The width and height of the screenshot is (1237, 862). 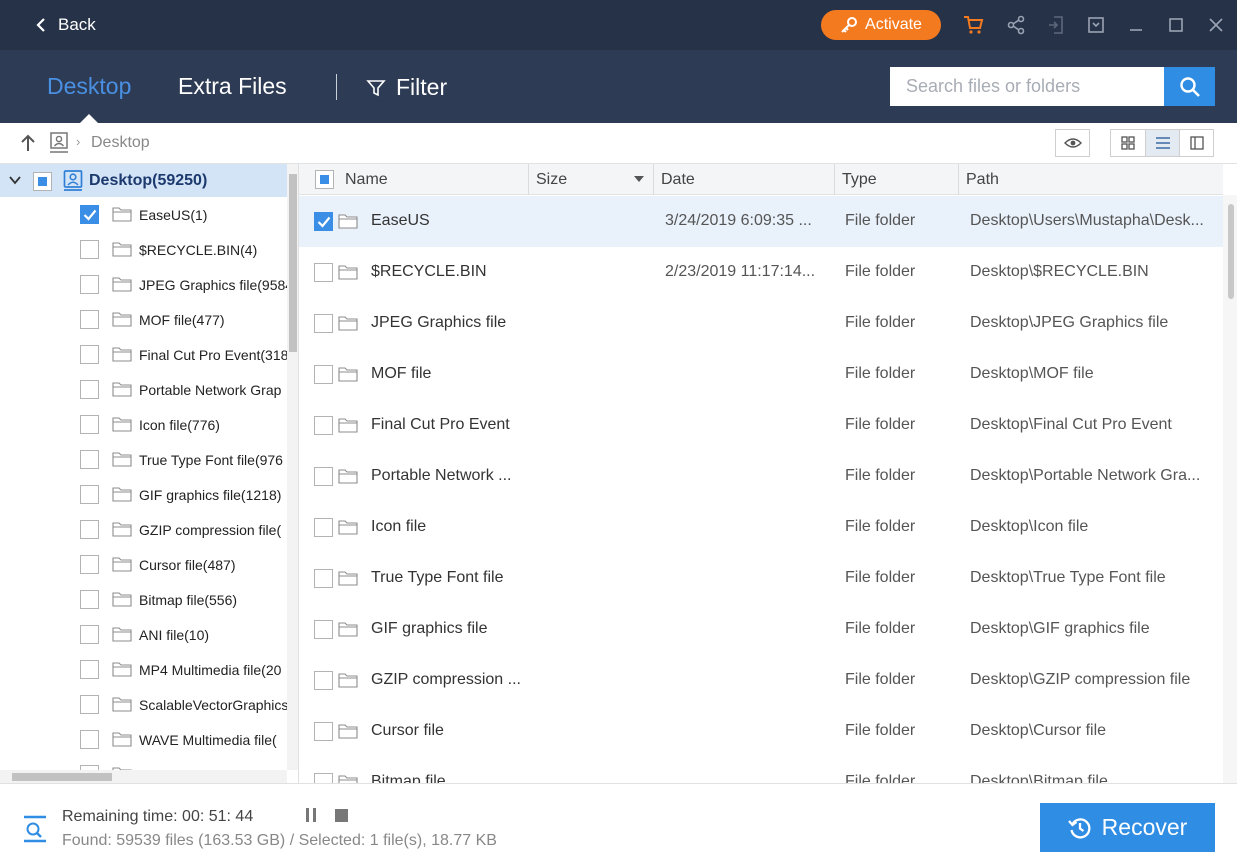 What do you see at coordinates (406, 87) in the screenshot?
I see `filter-button: Filter` at bounding box center [406, 87].